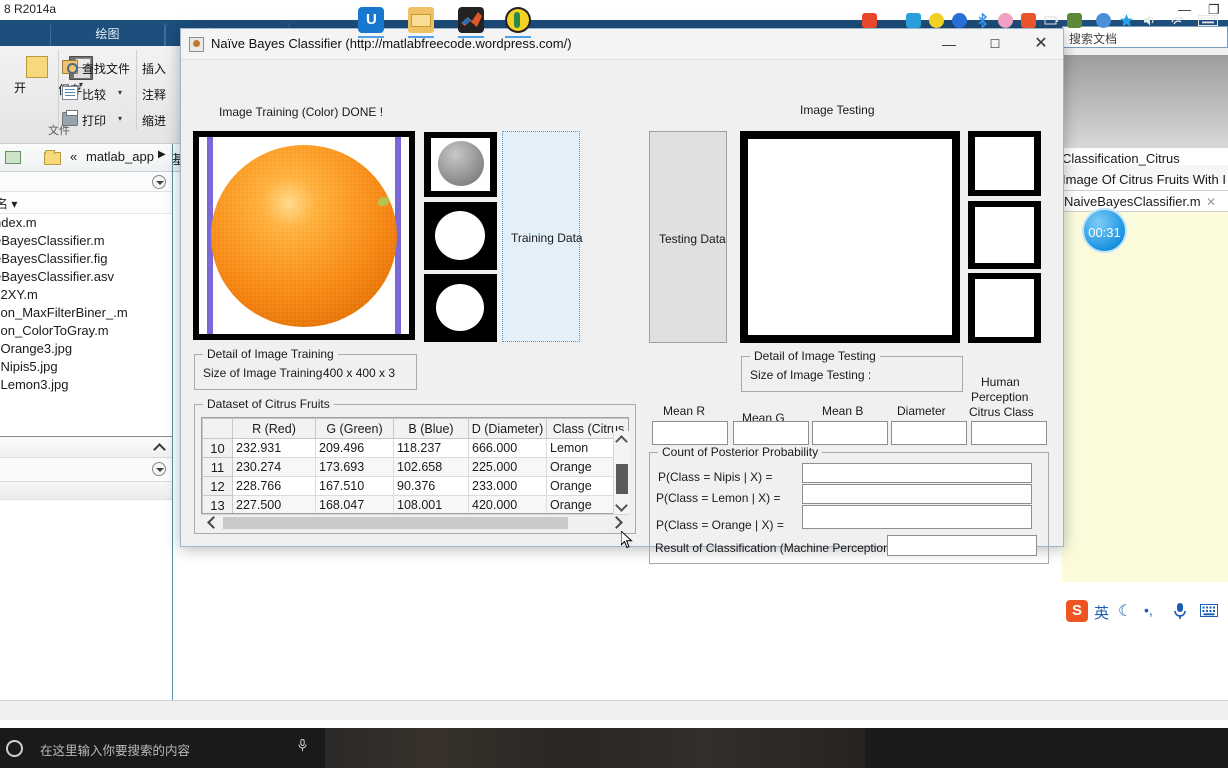 Image resolution: width=1228 pixels, height=768 pixels. Describe the element at coordinates (86, 385) in the screenshot. I see `list-item: sLemon3.jpg` at that location.